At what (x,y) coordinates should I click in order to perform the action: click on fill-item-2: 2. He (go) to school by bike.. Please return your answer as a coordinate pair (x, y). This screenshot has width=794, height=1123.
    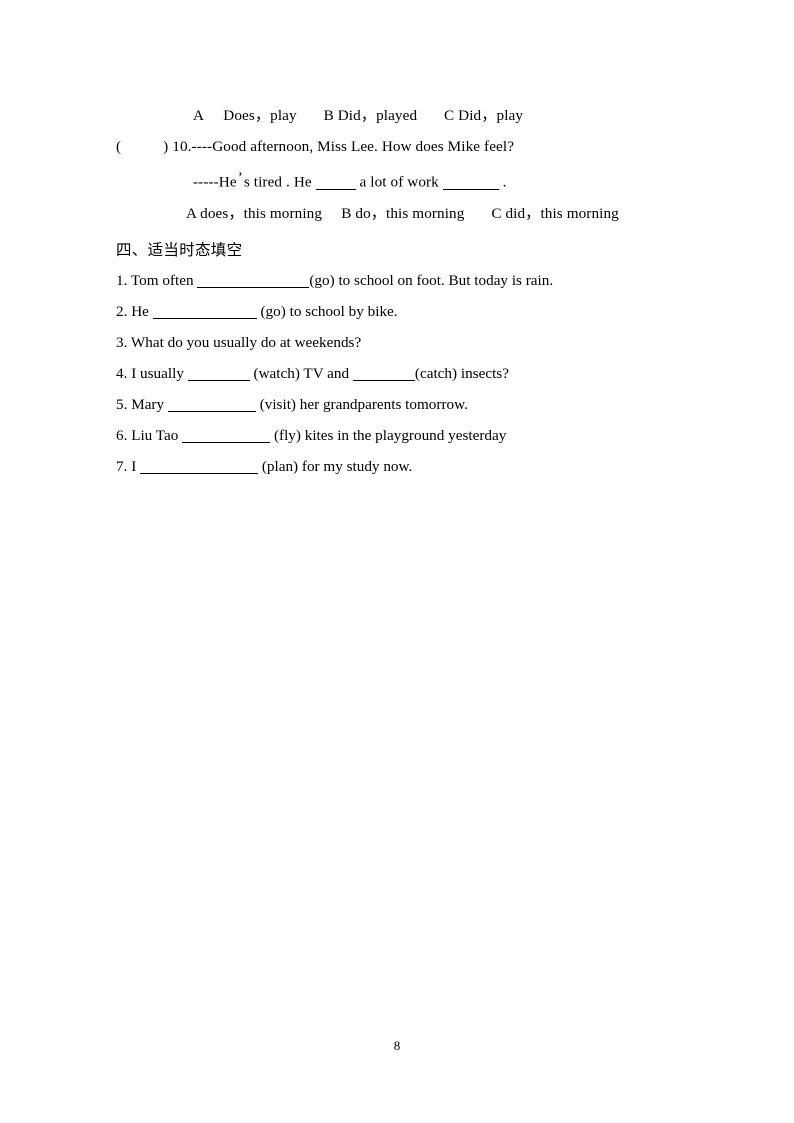
    Looking at the image, I should click on (397, 311).